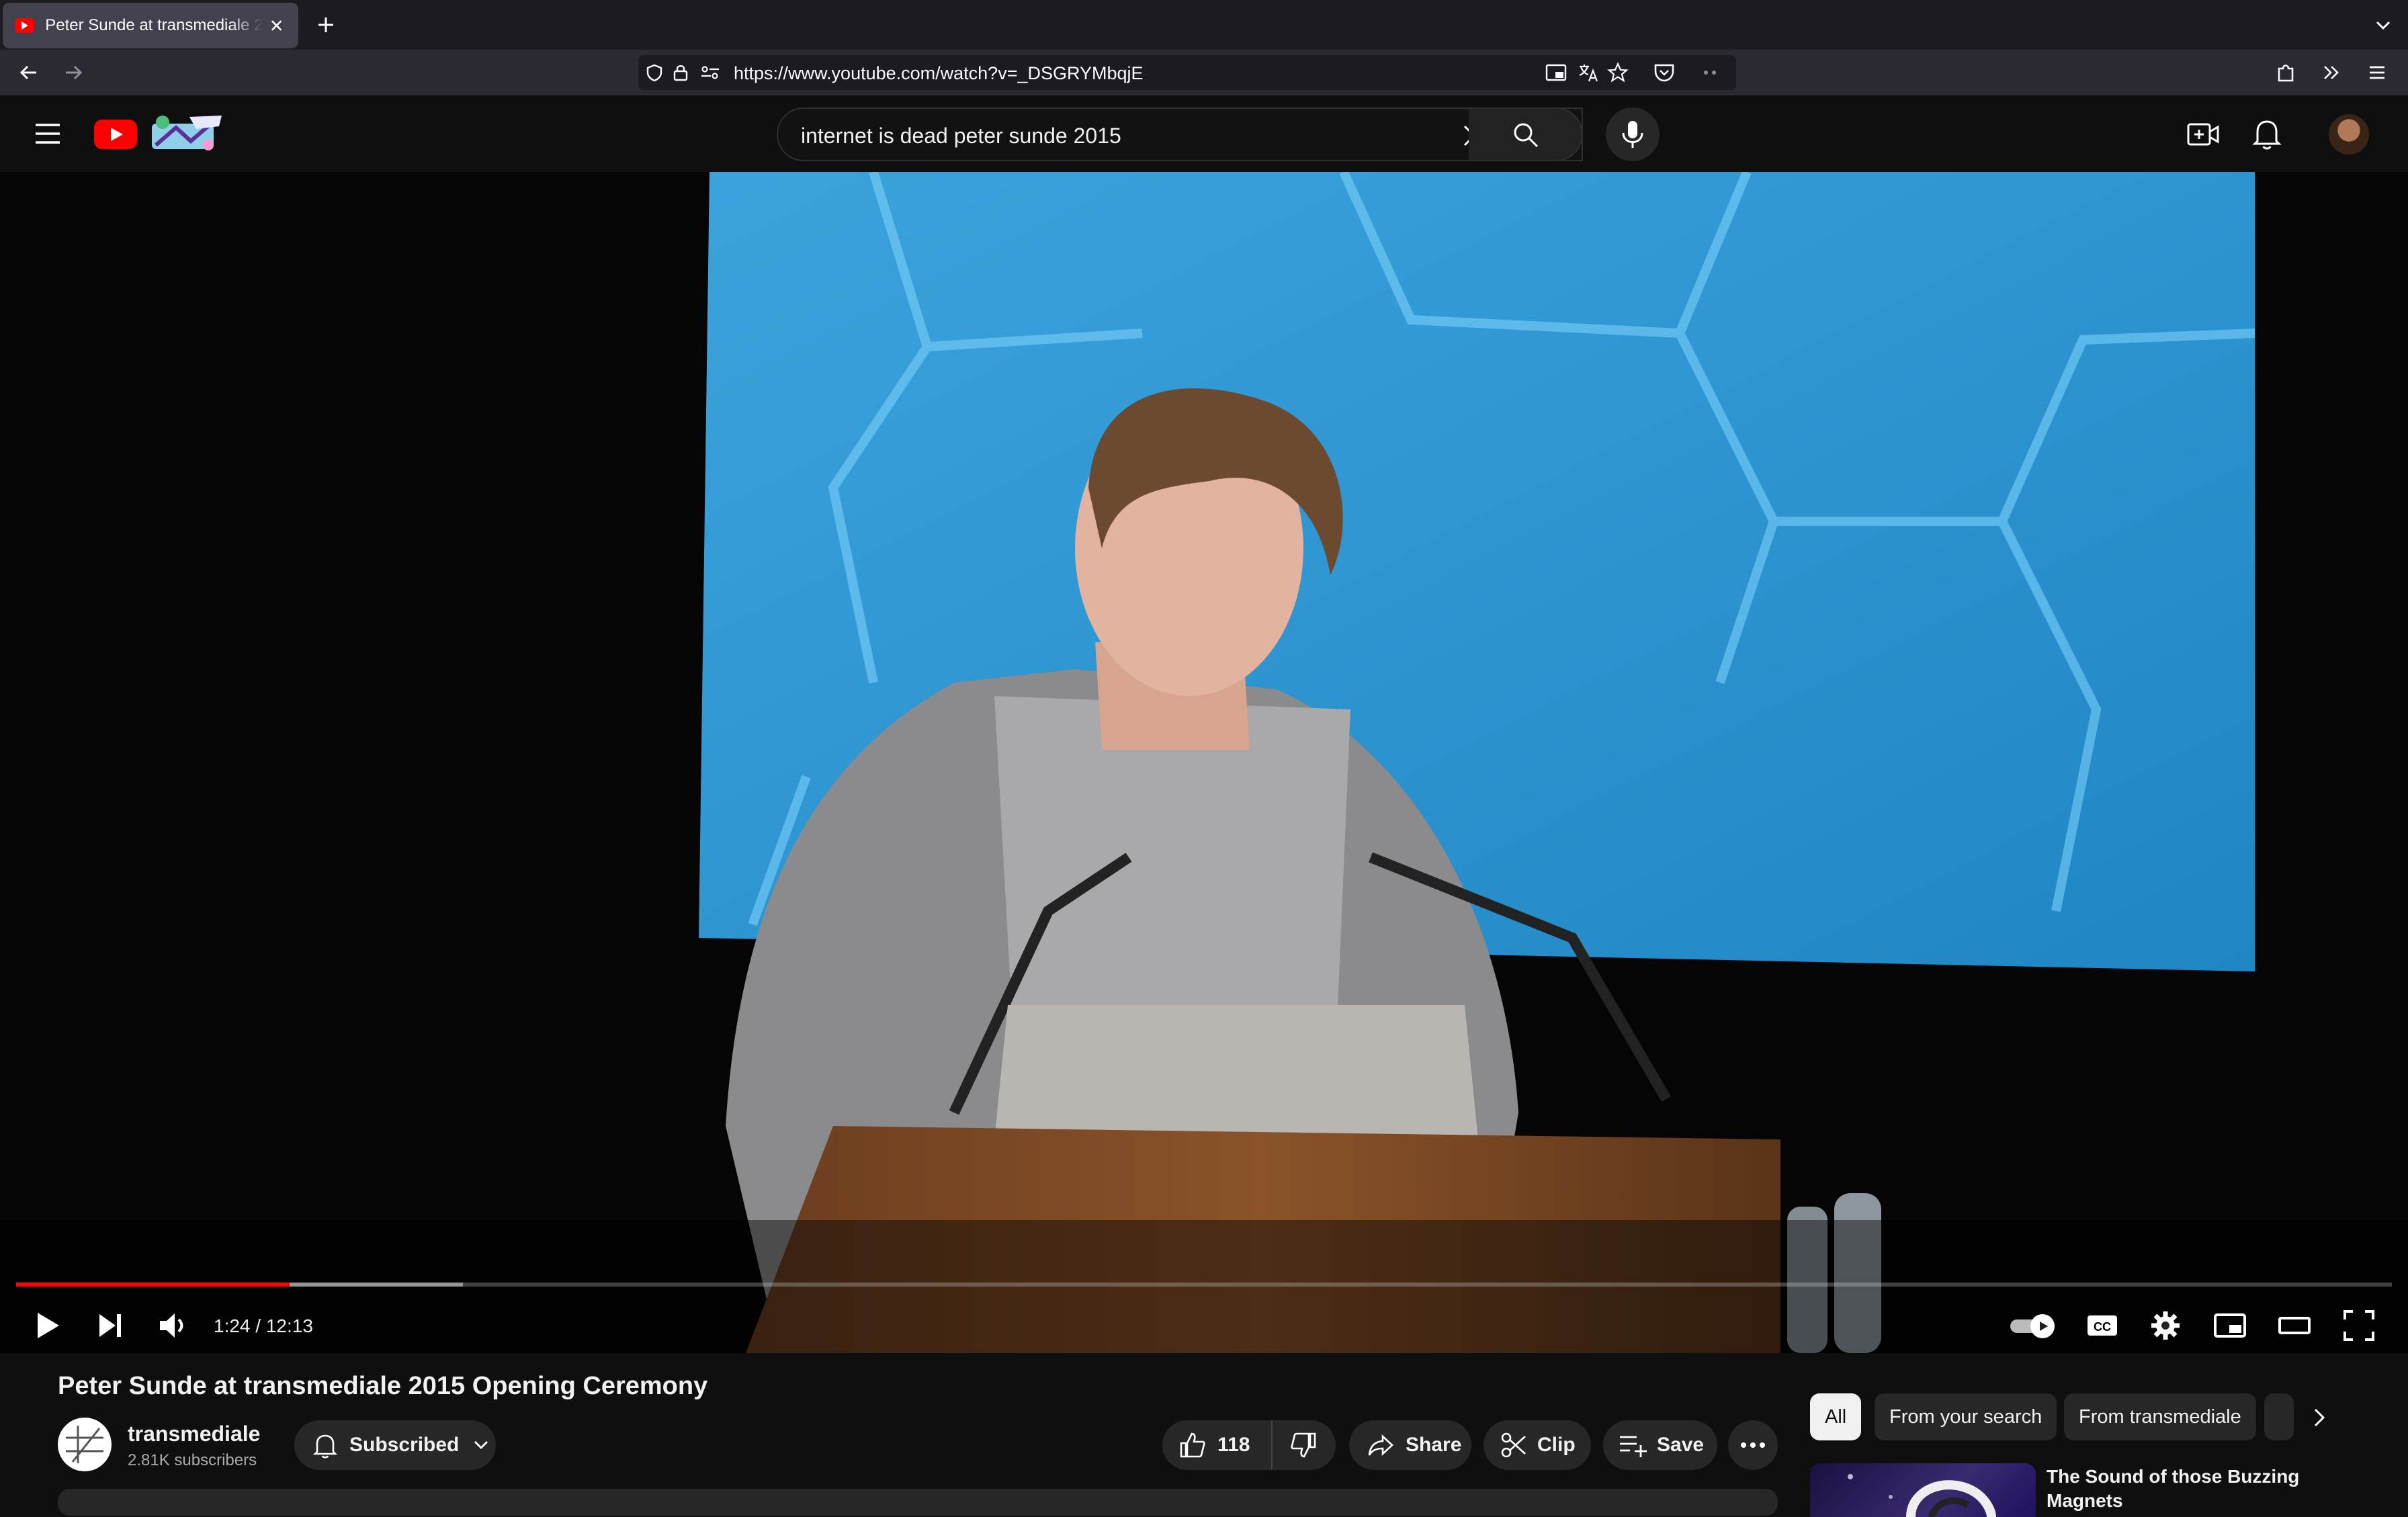  What do you see at coordinates (173, 1325) in the screenshot?
I see `volume-icon` at bounding box center [173, 1325].